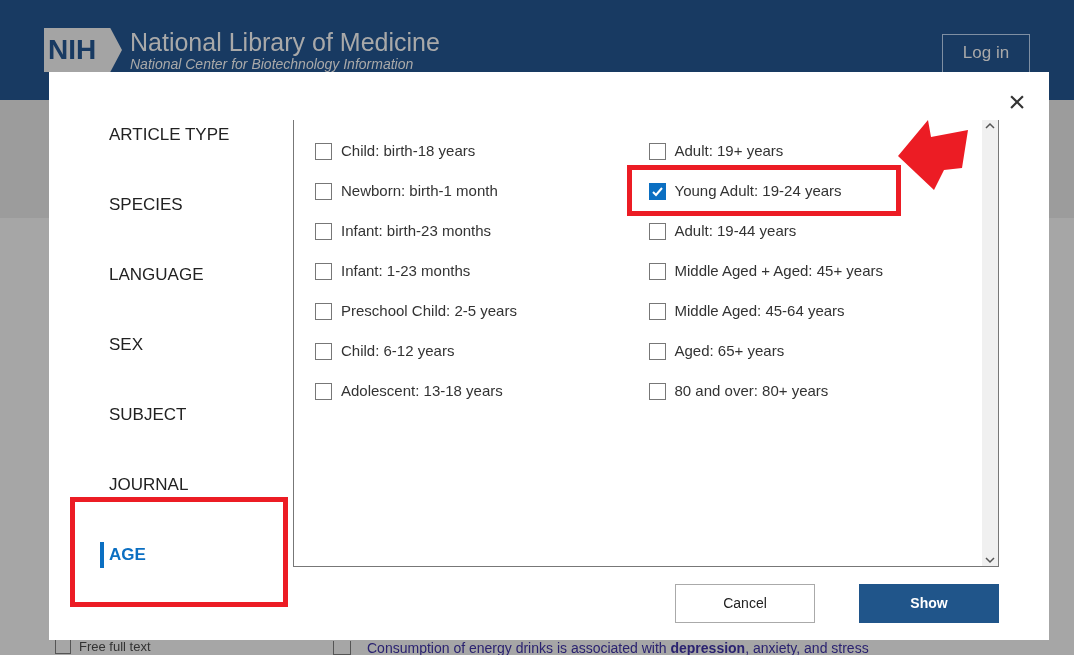 The width and height of the screenshot is (1074, 655). What do you see at coordinates (758, 191) in the screenshot?
I see `option-label: Young Adult: 19-24 years` at bounding box center [758, 191].